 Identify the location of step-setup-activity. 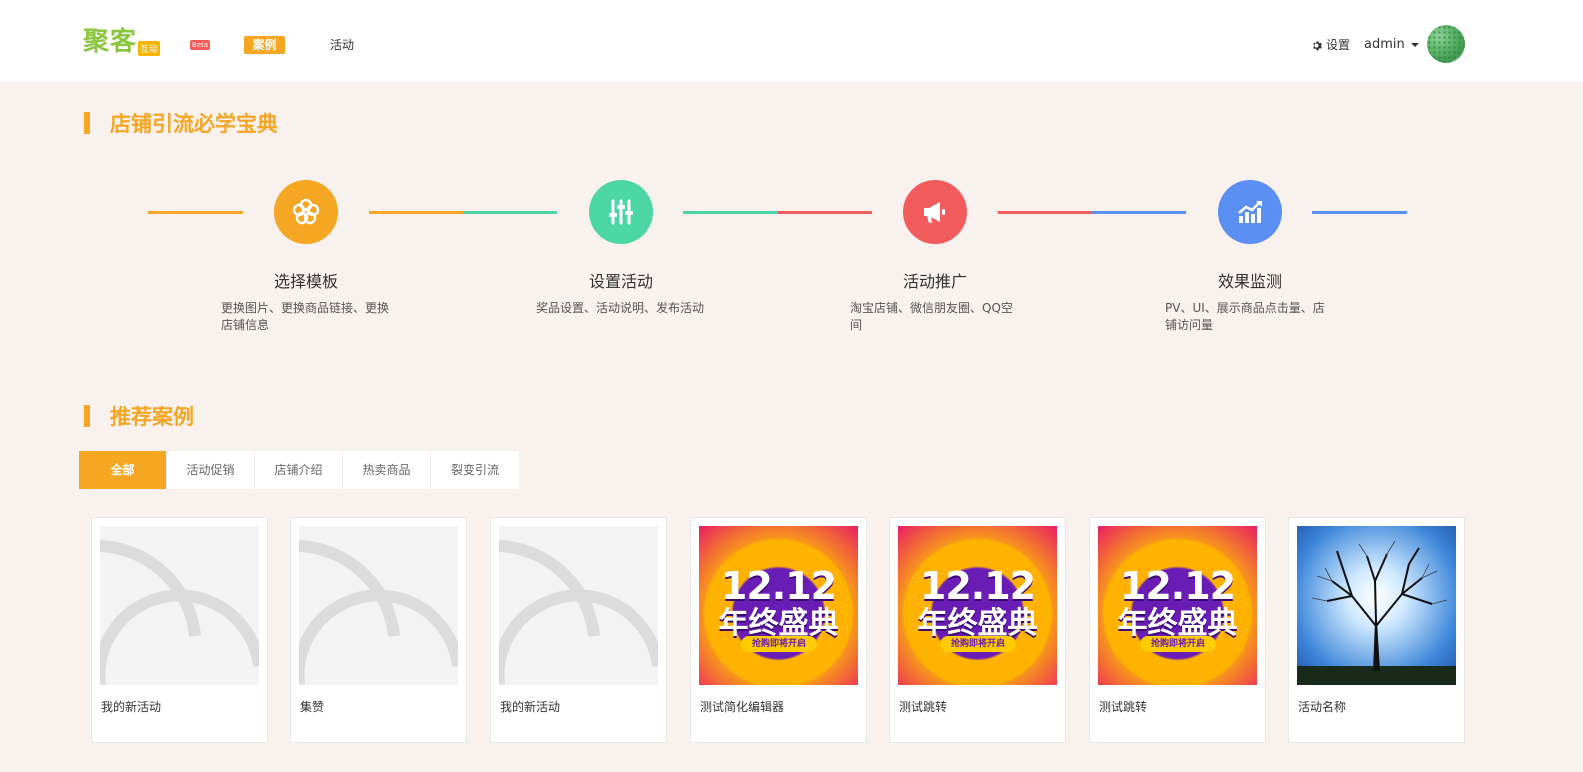
(621, 212).